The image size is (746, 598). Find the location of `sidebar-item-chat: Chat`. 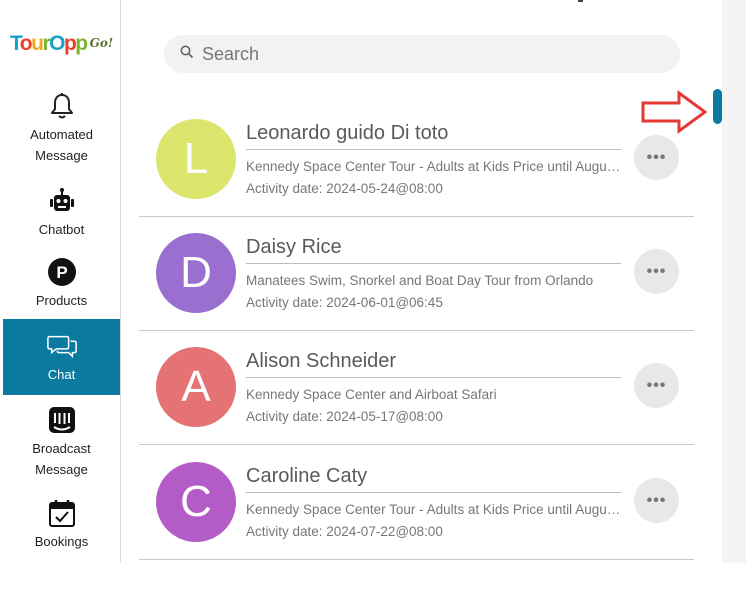

sidebar-item-chat: Chat is located at coordinates (61, 357).